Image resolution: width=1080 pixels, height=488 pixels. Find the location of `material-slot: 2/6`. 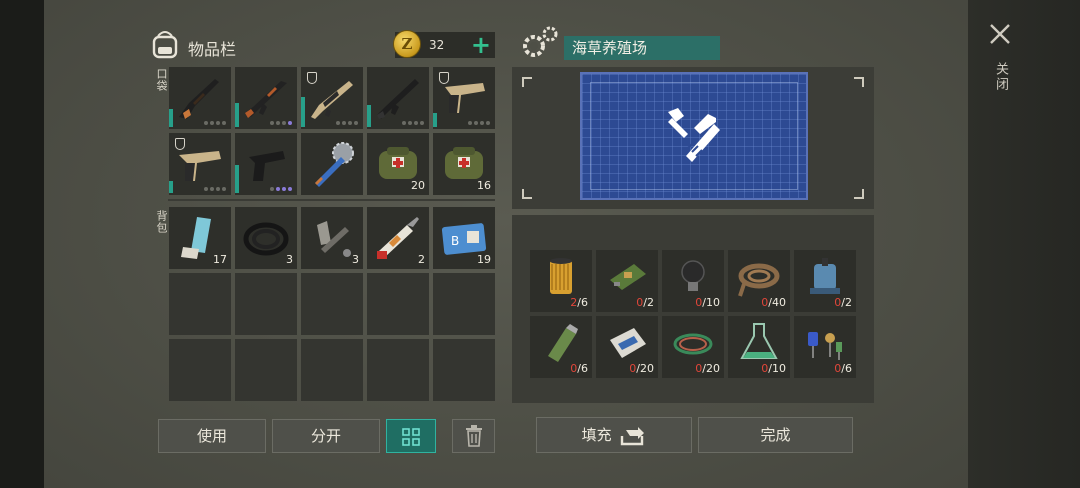

material-slot: 2/6 is located at coordinates (561, 281).